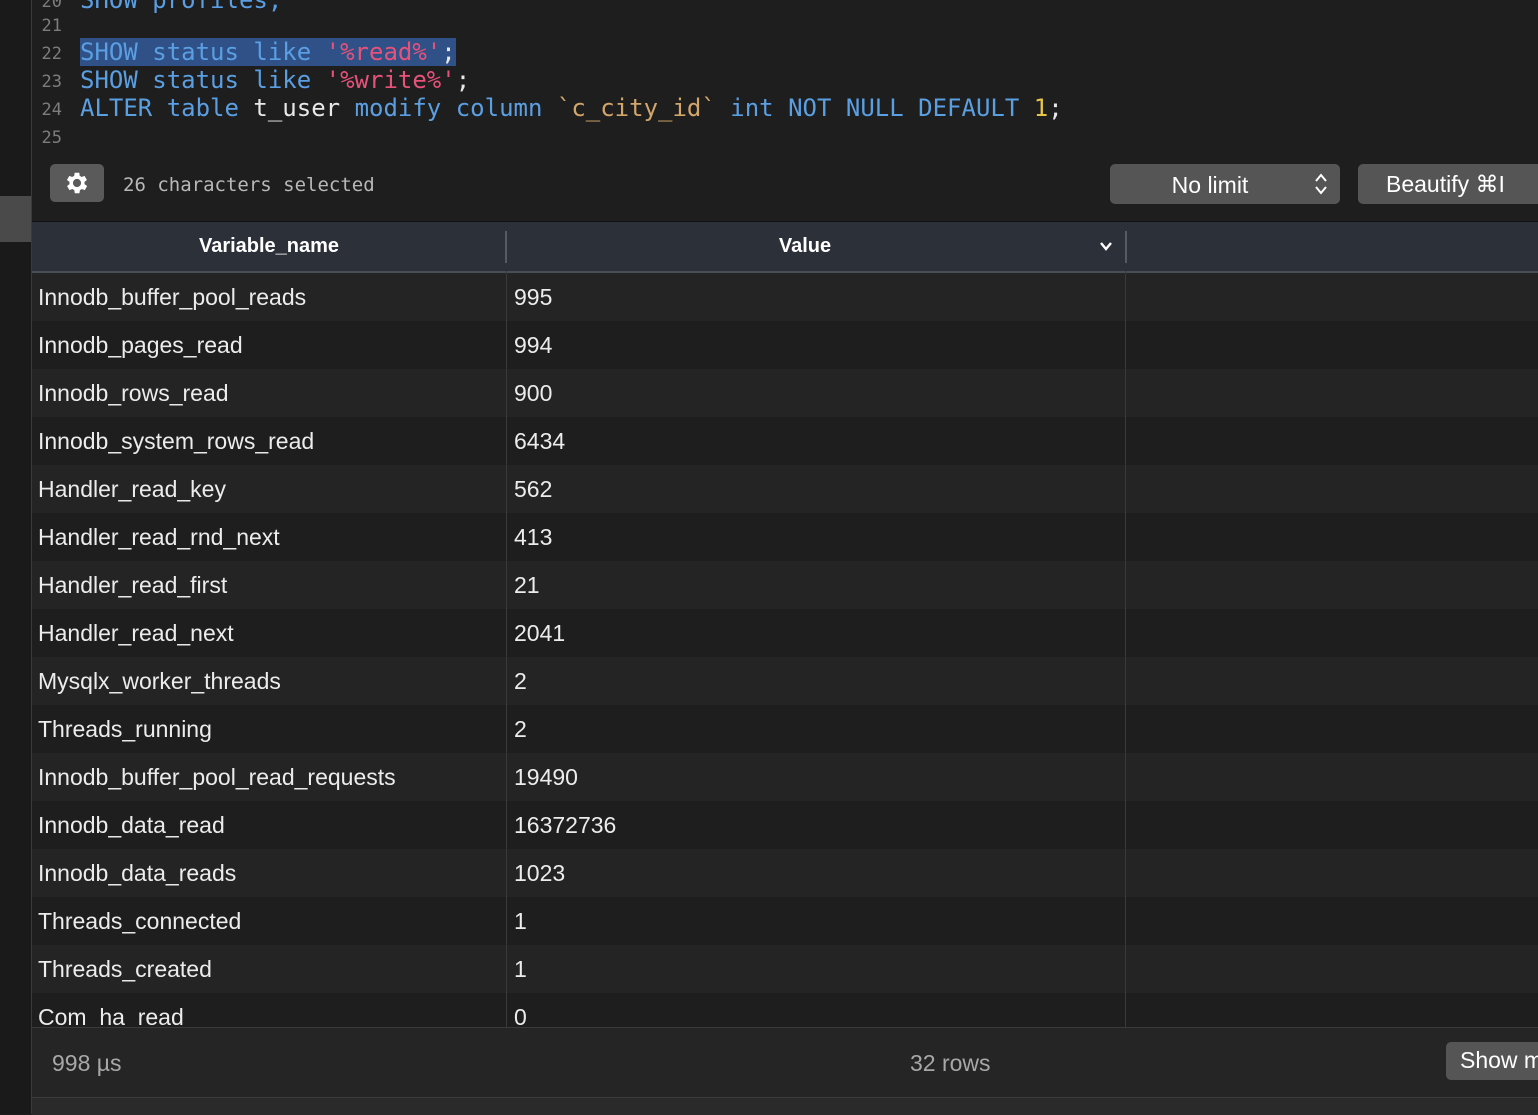  I want to click on table-row: Handler_read_rnd_next 413, so click(785, 537).